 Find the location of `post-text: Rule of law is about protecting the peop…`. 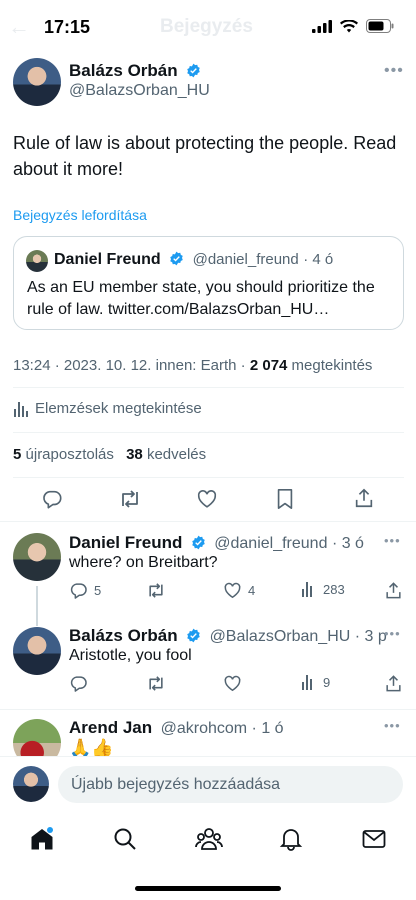

post-text: Rule of law is about protecting the peop… is located at coordinates (205, 156).